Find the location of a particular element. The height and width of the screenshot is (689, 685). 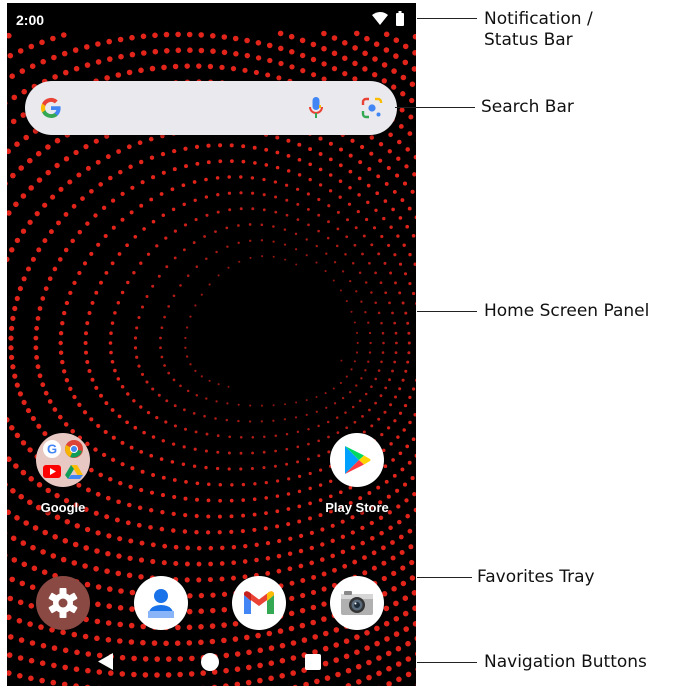

app-google-folder: G Google is located at coordinates (63, 474).